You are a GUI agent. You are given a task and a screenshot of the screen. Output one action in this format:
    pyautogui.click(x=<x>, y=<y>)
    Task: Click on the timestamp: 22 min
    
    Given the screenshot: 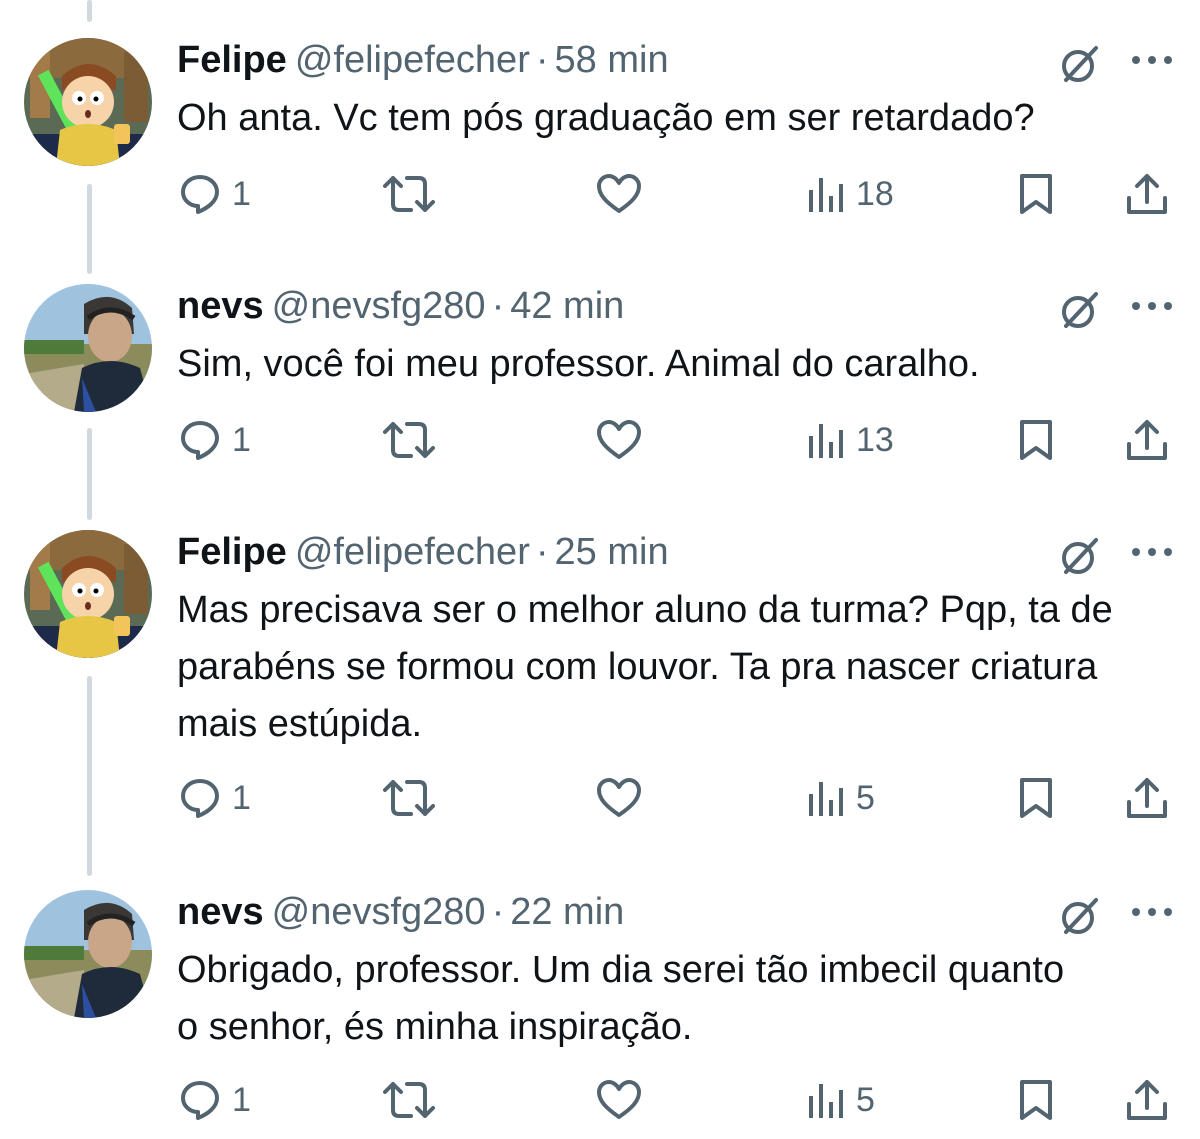 What is the action you would take?
    pyautogui.click(x=567, y=912)
    